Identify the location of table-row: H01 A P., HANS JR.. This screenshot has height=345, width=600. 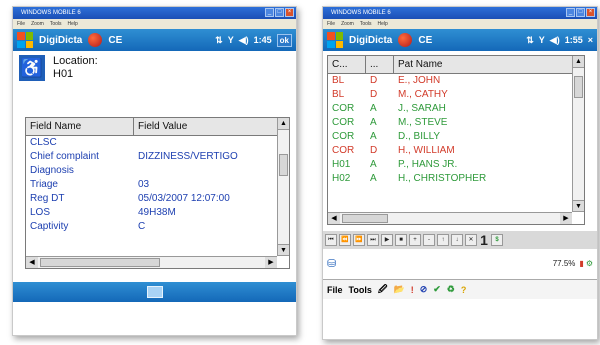
(456, 165).